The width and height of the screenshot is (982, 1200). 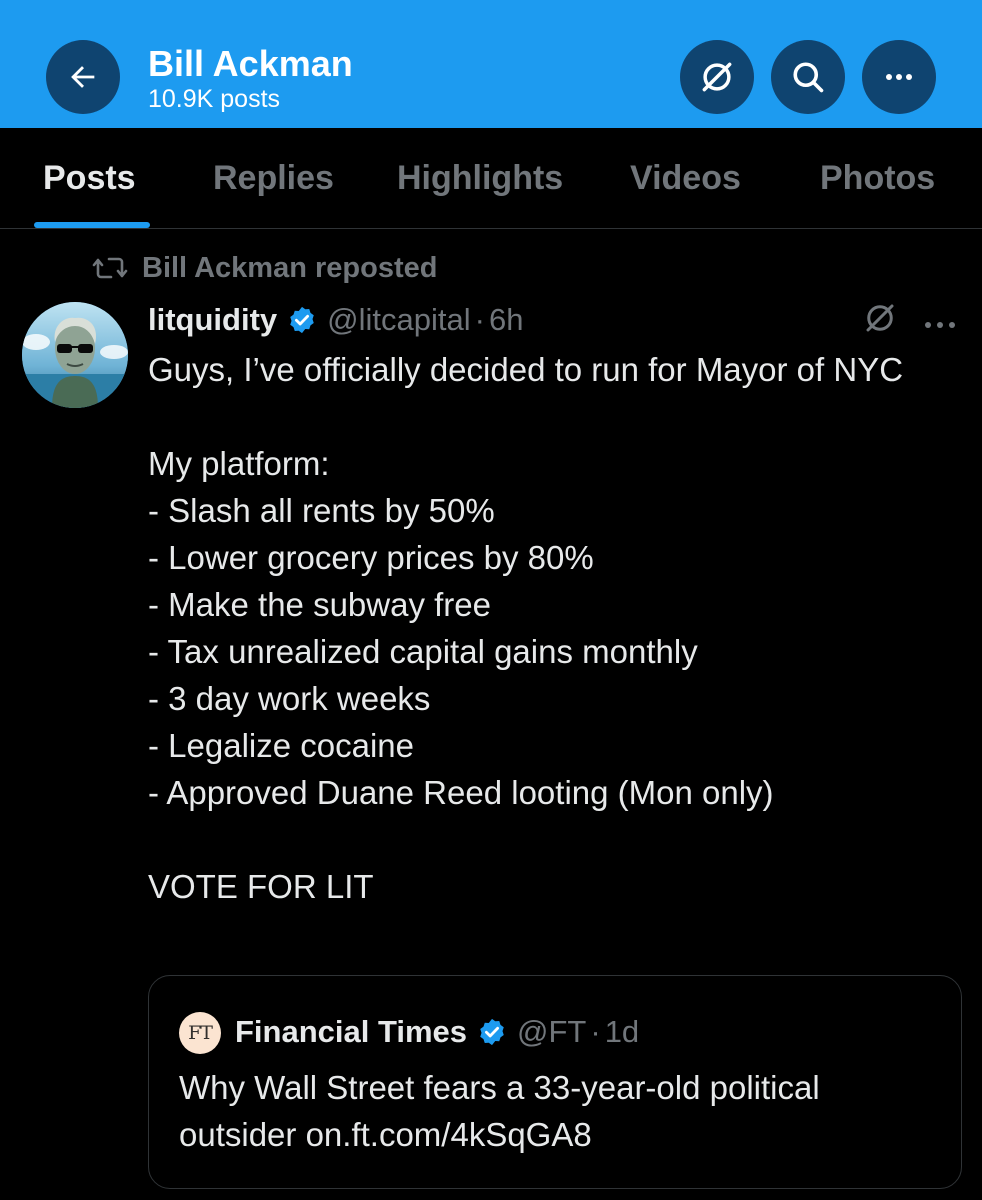 What do you see at coordinates (423, 651) in the screenshot?
I see `post-line: - Tax unrealized capital gains monthly` at bounding box center [423, 651].